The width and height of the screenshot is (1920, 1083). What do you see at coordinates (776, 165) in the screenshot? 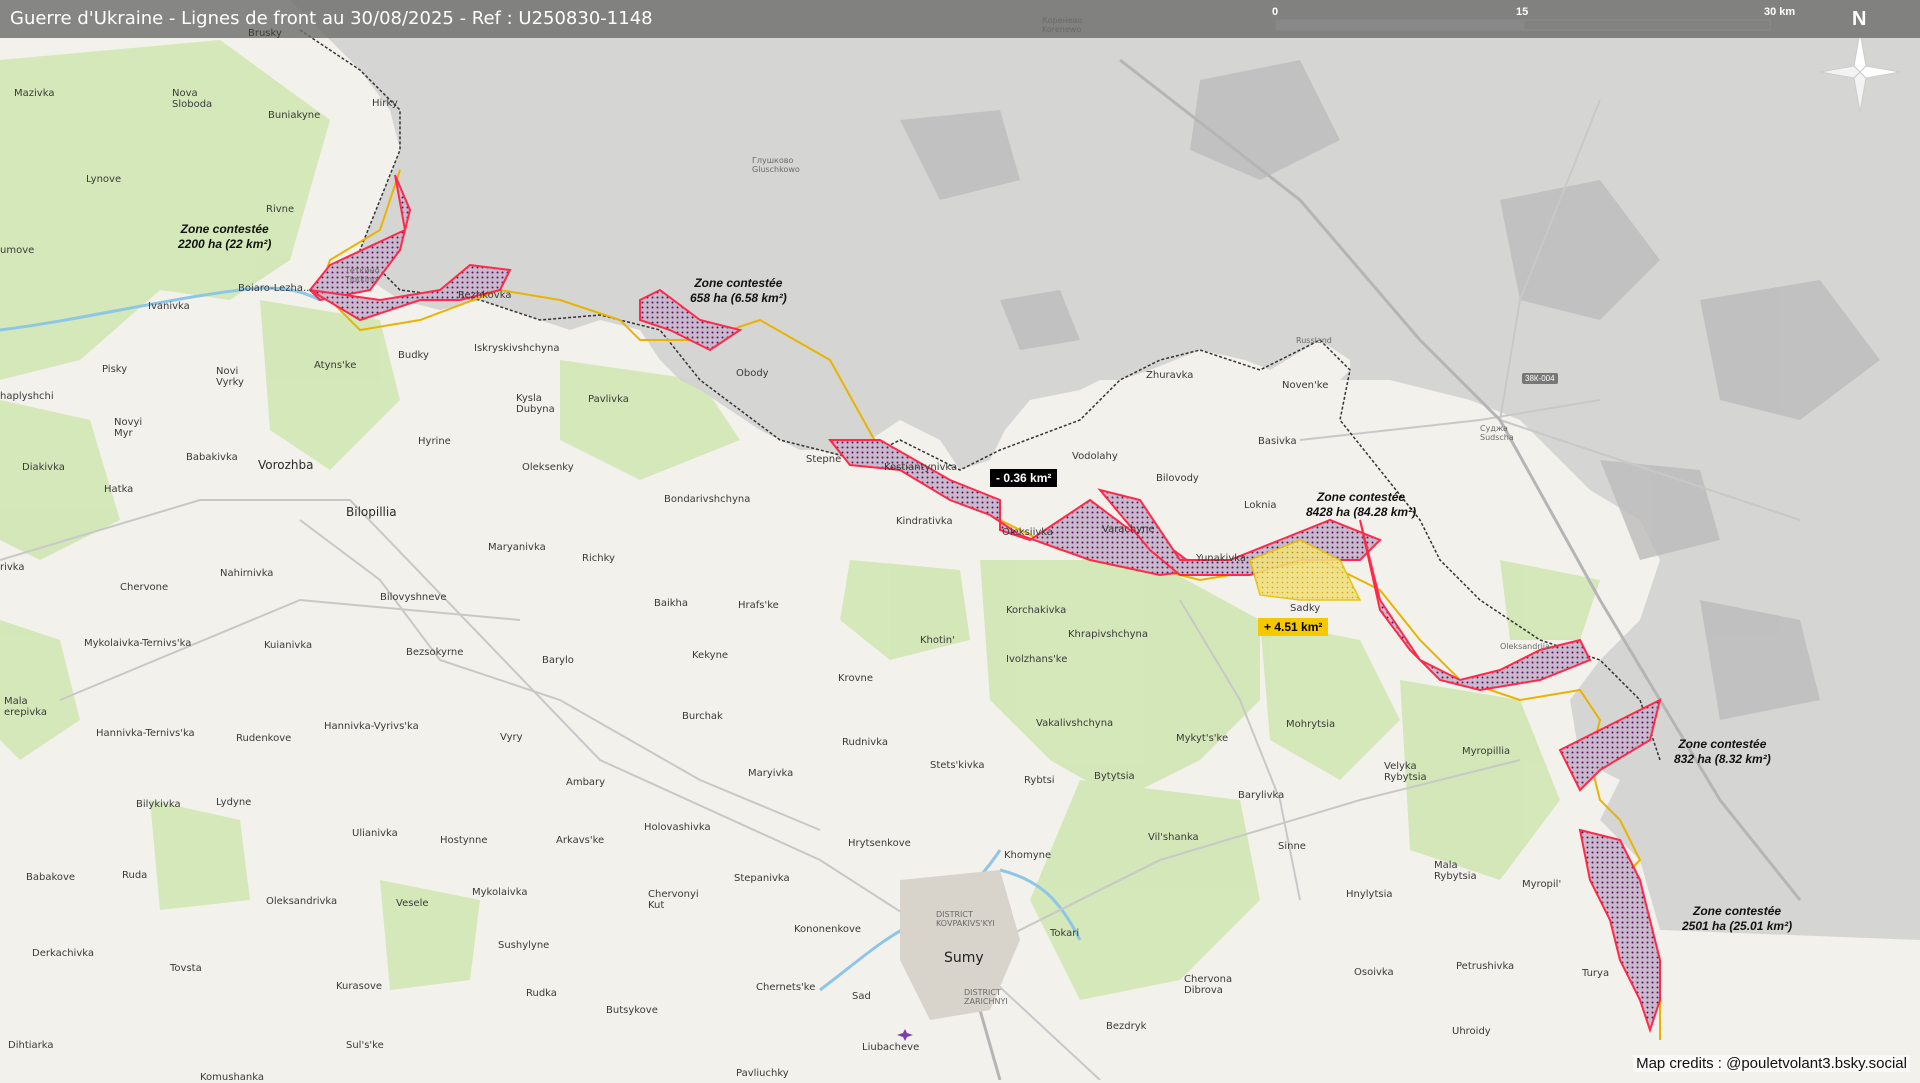
I see `place-hlushkovo: Глушково Gluschkowo` at bounding box center [776, 165].